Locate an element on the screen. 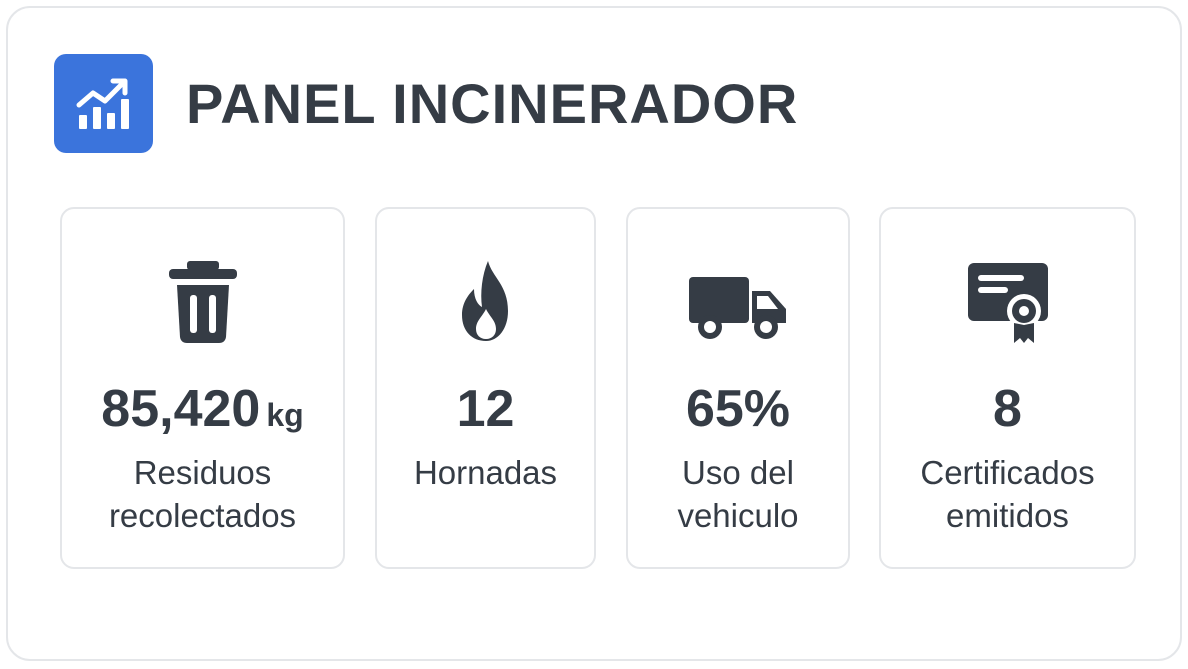  page-title: PANEL INCINERADOR is located at coordinates (492, 103).